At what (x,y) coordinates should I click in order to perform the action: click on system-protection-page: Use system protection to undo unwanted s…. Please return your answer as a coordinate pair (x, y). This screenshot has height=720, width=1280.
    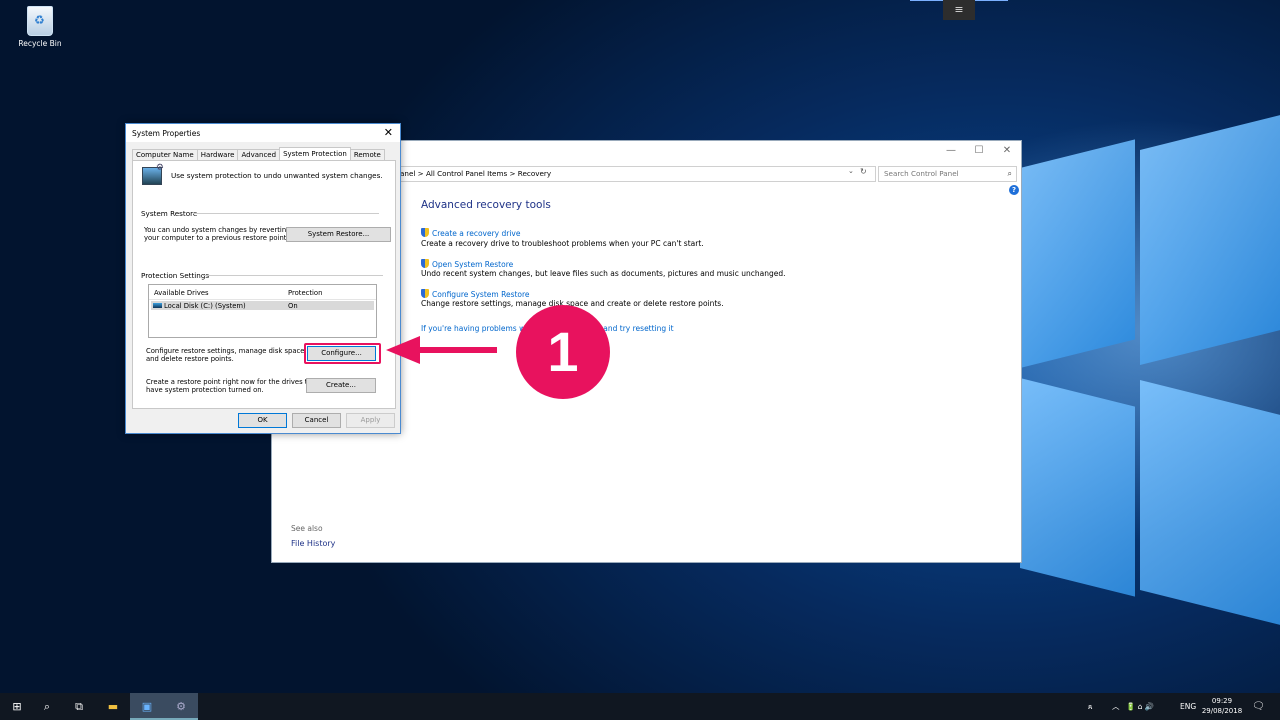
    Looking at the image, I should click on (264, 284).